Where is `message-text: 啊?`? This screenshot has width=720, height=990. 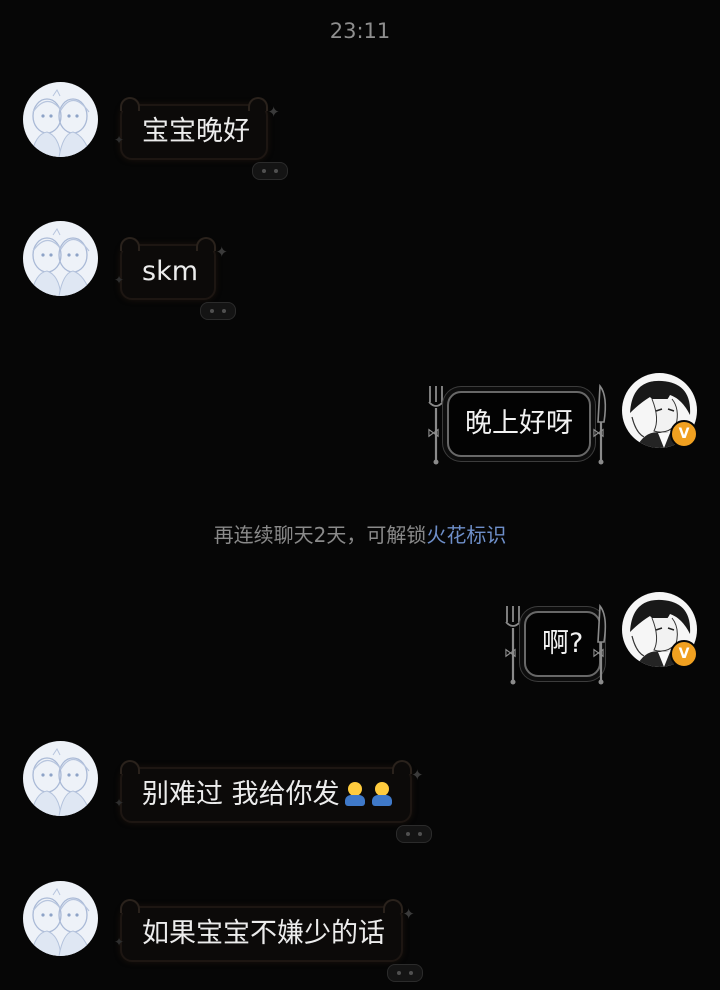
message-text: 啊? is located at coordinates (563, 643).